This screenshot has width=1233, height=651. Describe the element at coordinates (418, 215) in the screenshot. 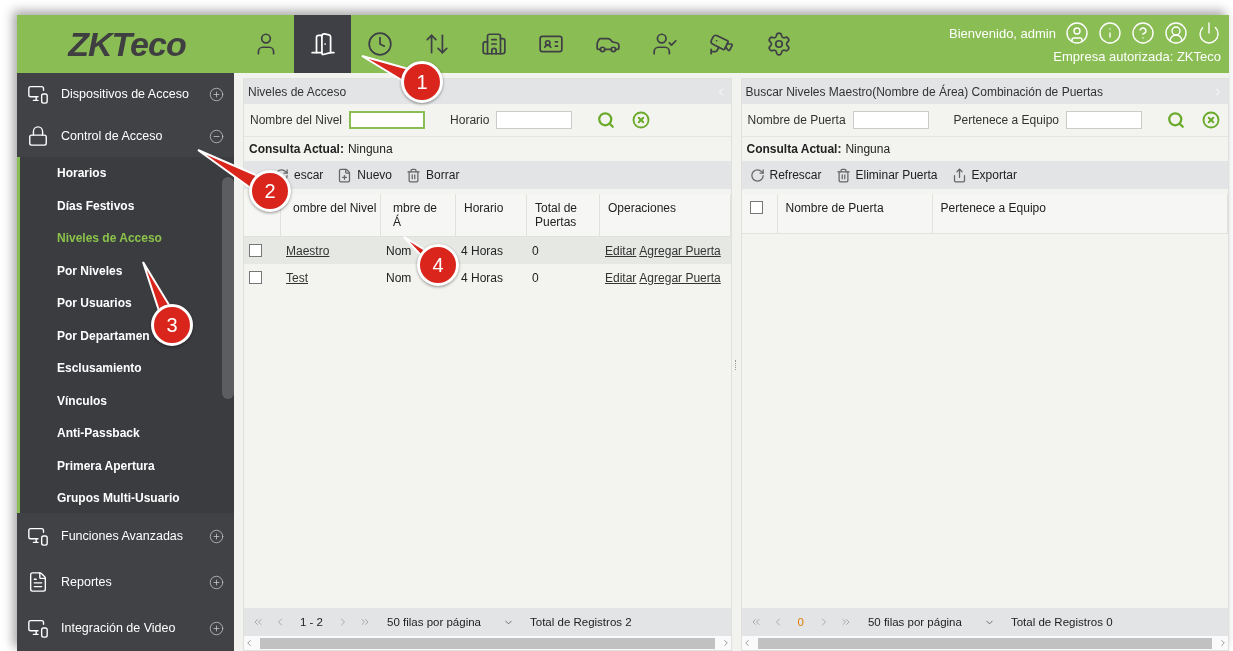

I see `column-header: mbre de Á` at that location.